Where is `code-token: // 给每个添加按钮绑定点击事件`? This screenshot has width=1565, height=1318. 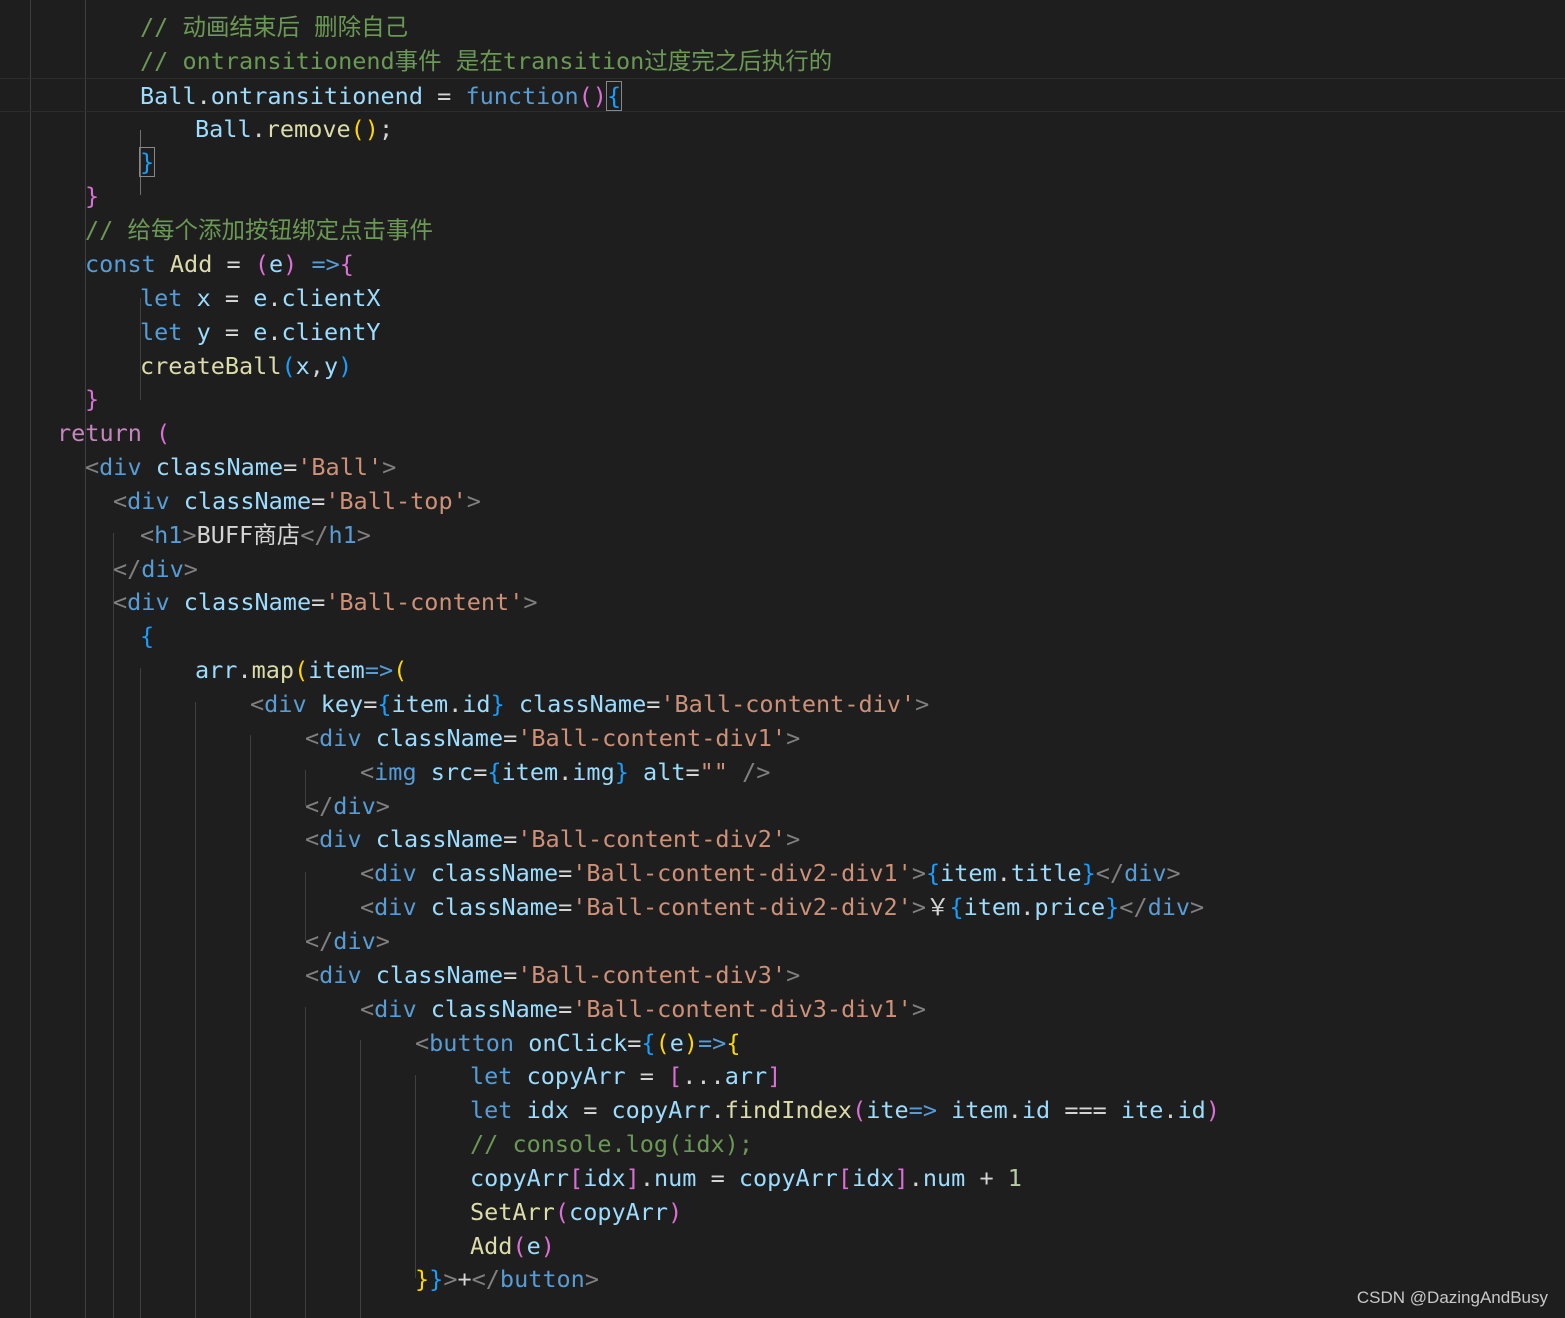 code-token: // 给每个添加按钮绑定点击事件 is located at coordinates (259, 230).